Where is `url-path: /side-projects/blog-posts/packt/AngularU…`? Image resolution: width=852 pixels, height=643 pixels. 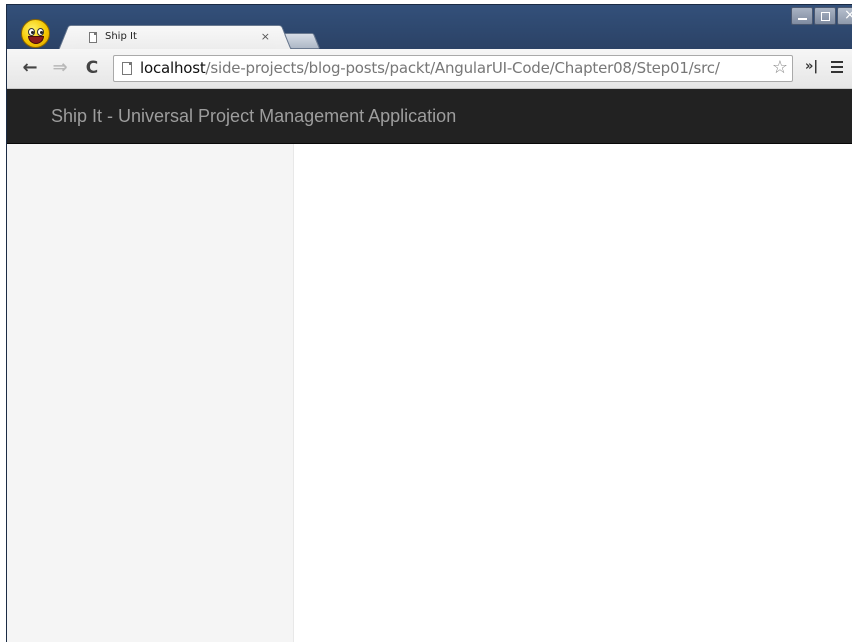 url-path: /side-projects/blog-posts/packt/AngularU… is located at coordinates (462, 68).